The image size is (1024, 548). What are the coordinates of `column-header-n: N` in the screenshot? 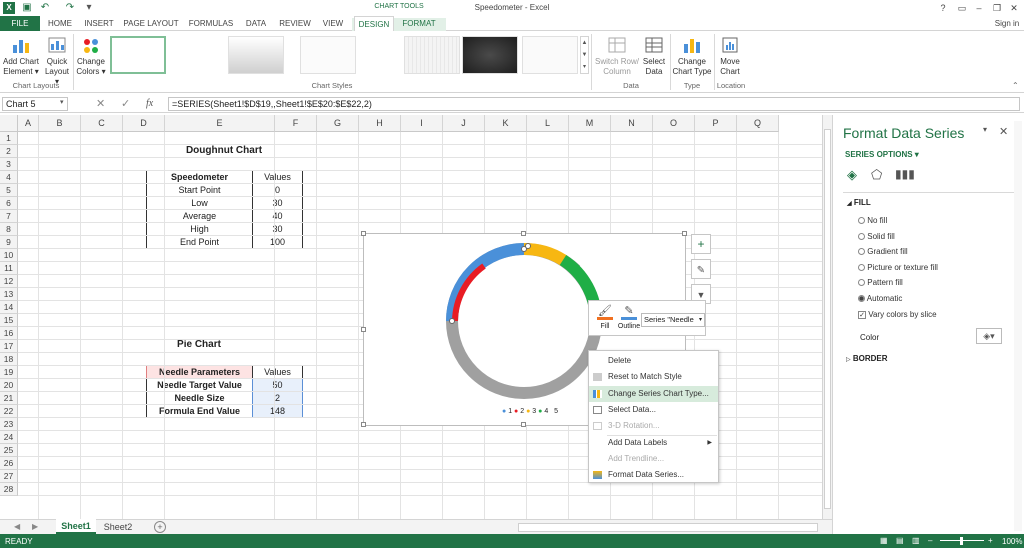 It's located at (632, 123).